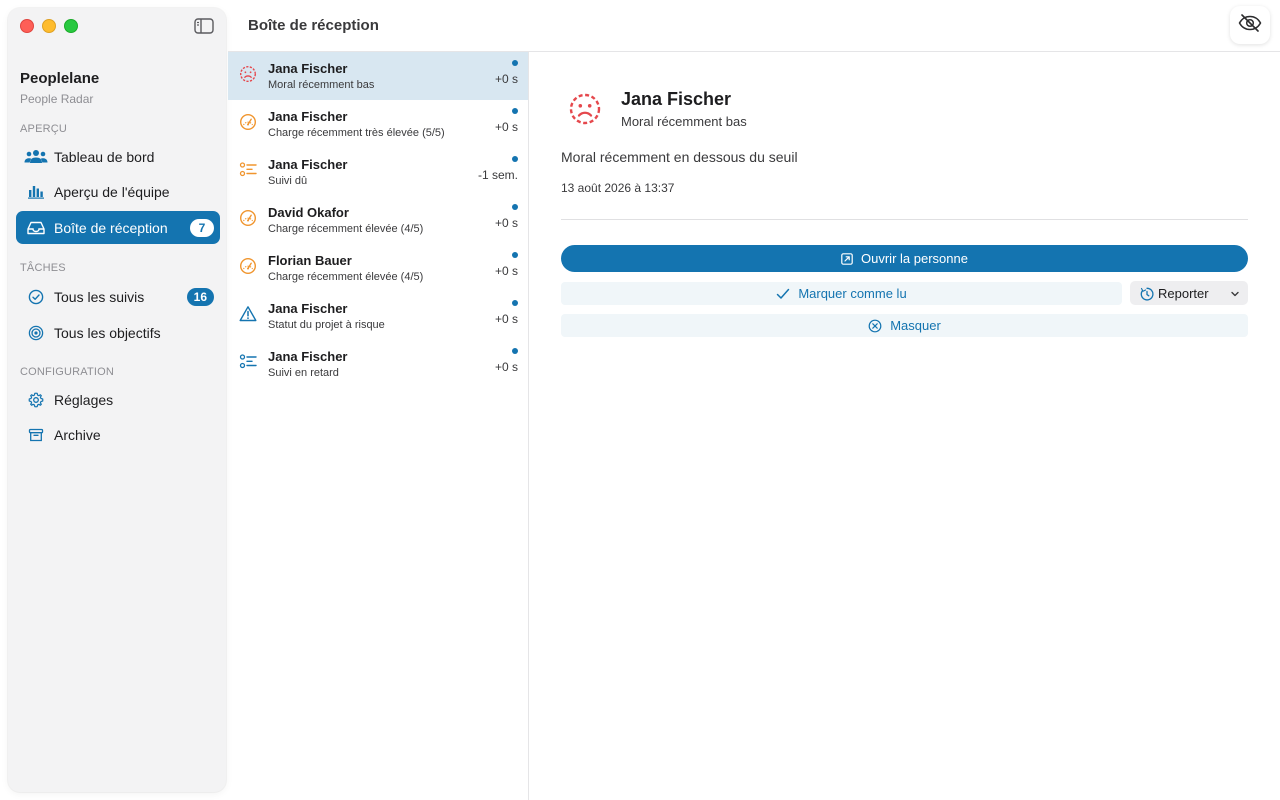 This screenshot has height=800, width=1280. Describe the element at coordinates (676, 99) in the screenshot. I see `detail-person-name: Jana Fischer` at that location.